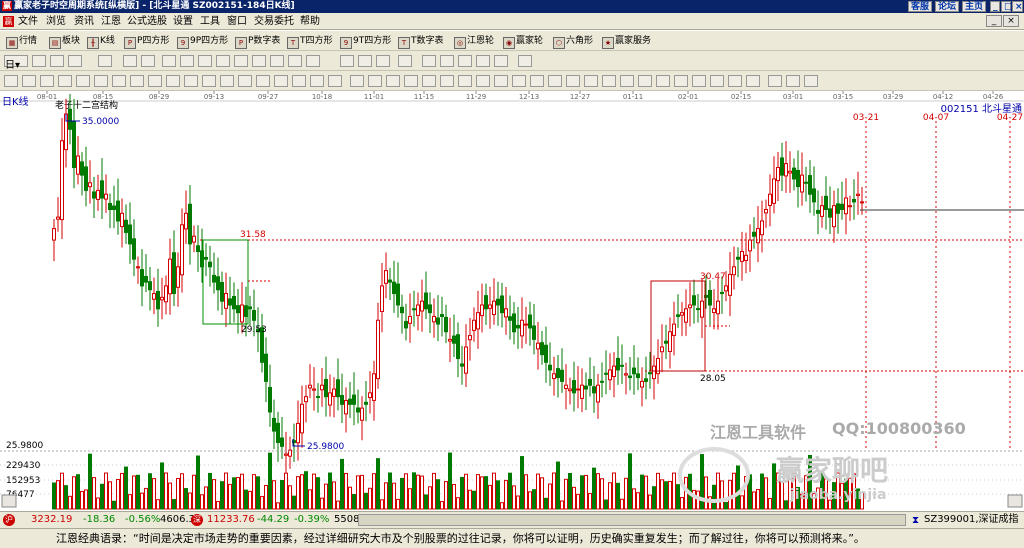  What do you see at coordinates (21, 41) in the screenshot?
I see `tb-quote: ▦ 行情` at bounding box center [21, 41].